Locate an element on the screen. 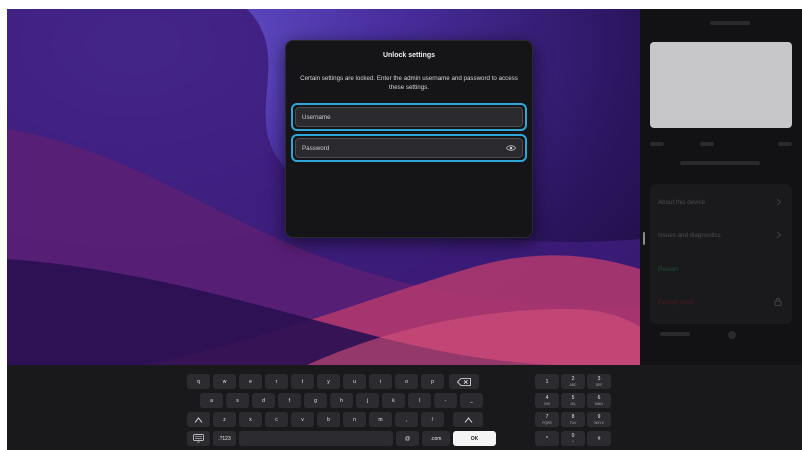 The image size is (802, 450). key-label: l is located at coordinates (419, 400).